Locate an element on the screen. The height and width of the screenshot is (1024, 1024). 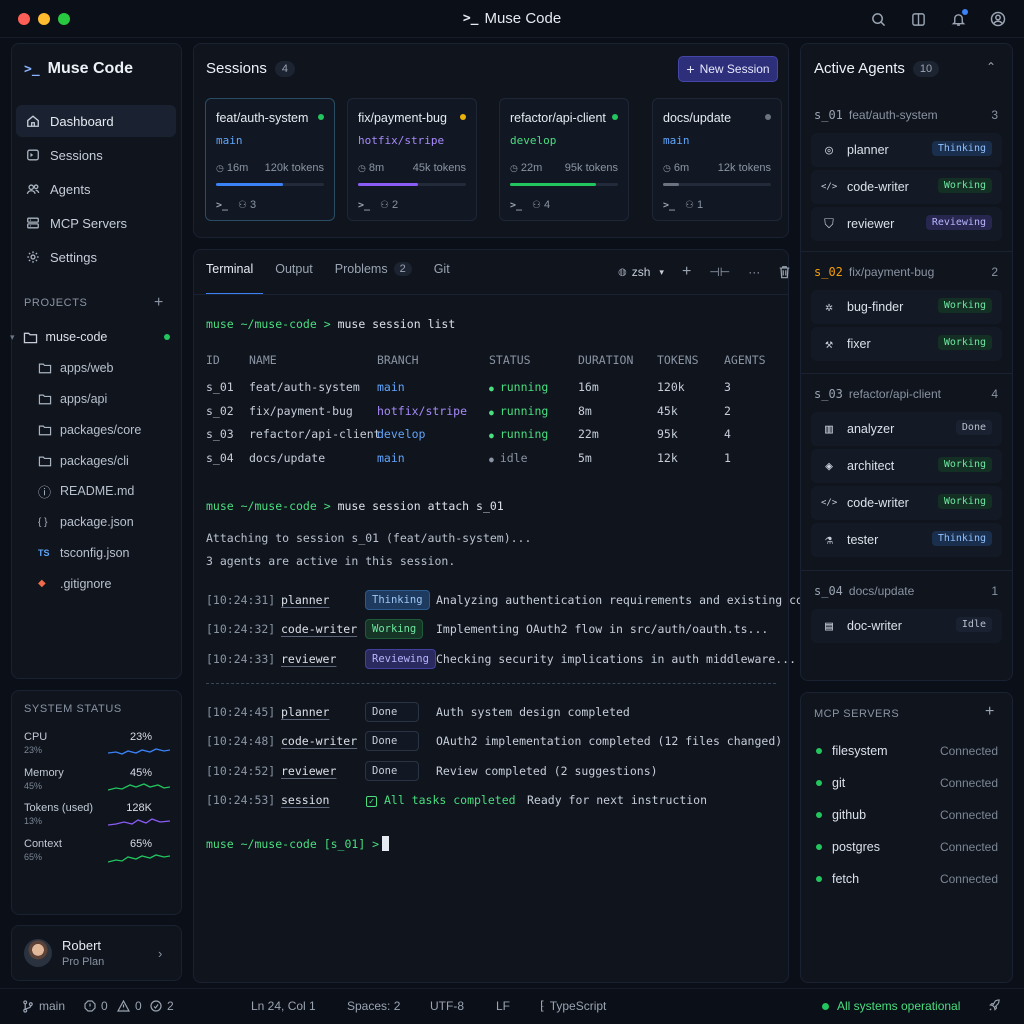
agent-row: ⚗ tester Thinking is located at coordinates (906, 540).